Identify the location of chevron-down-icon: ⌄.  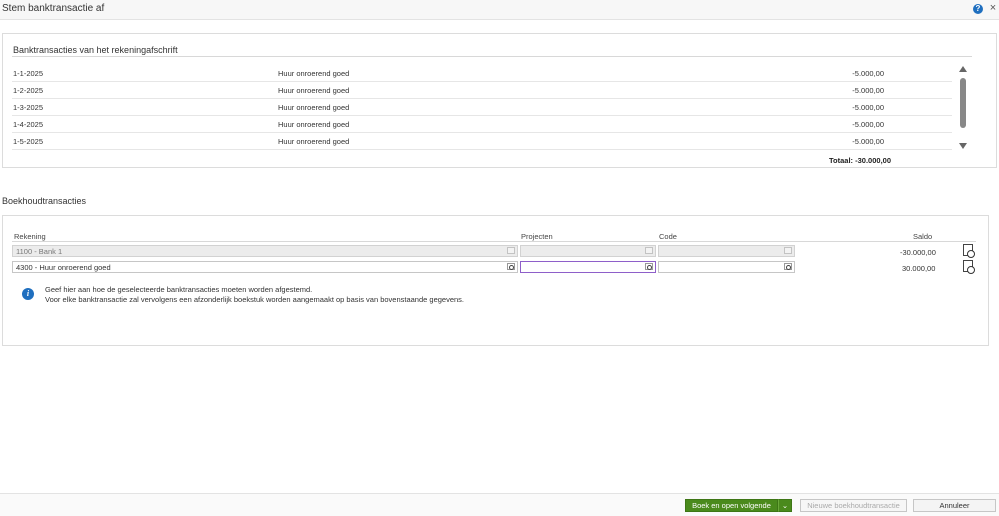
(785, 505).